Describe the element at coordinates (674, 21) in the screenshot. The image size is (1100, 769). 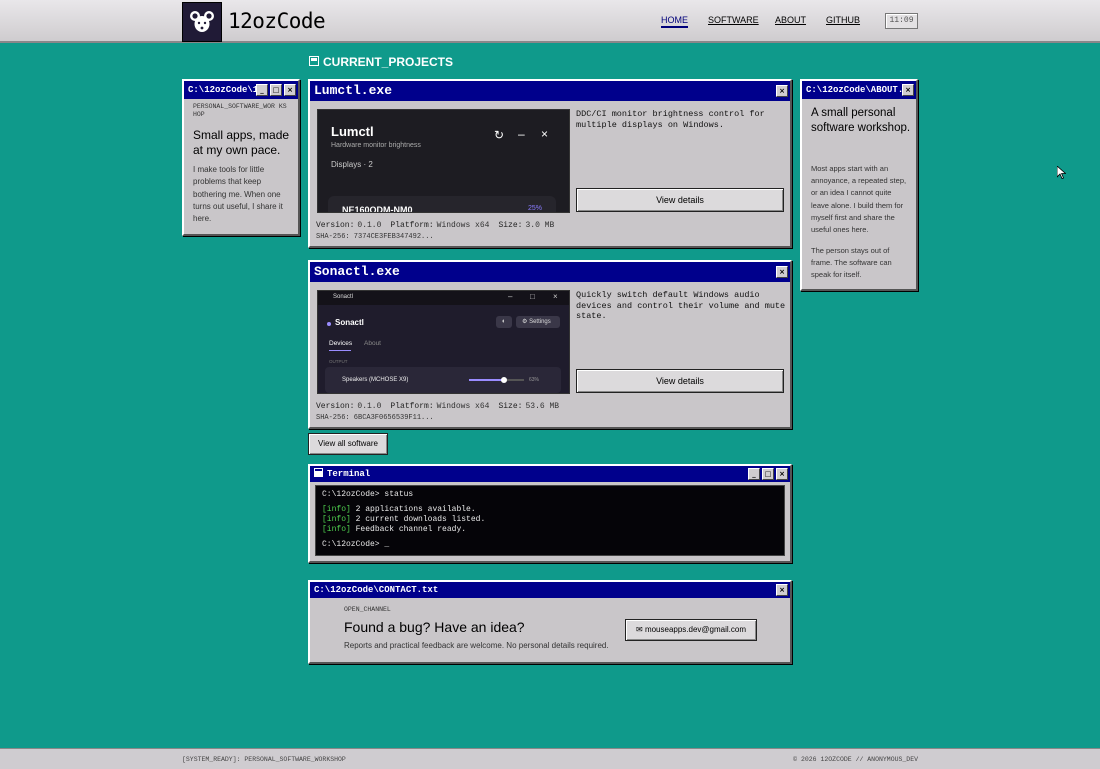
I see `nav-home: HOME` at that location.